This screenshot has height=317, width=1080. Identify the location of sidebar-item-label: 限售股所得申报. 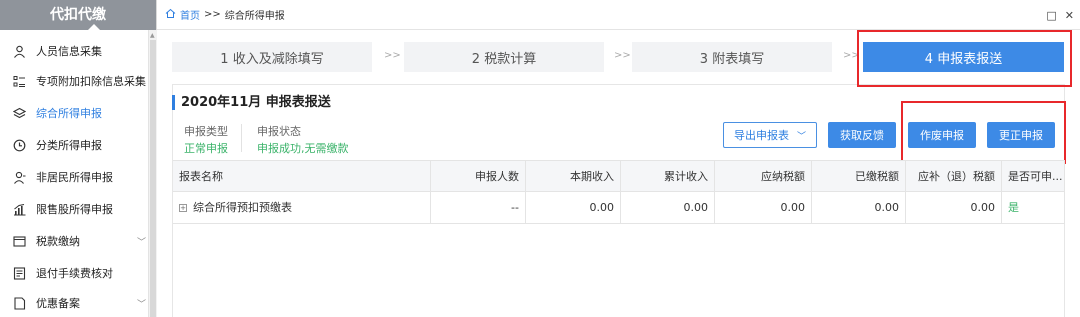
(74, 209).